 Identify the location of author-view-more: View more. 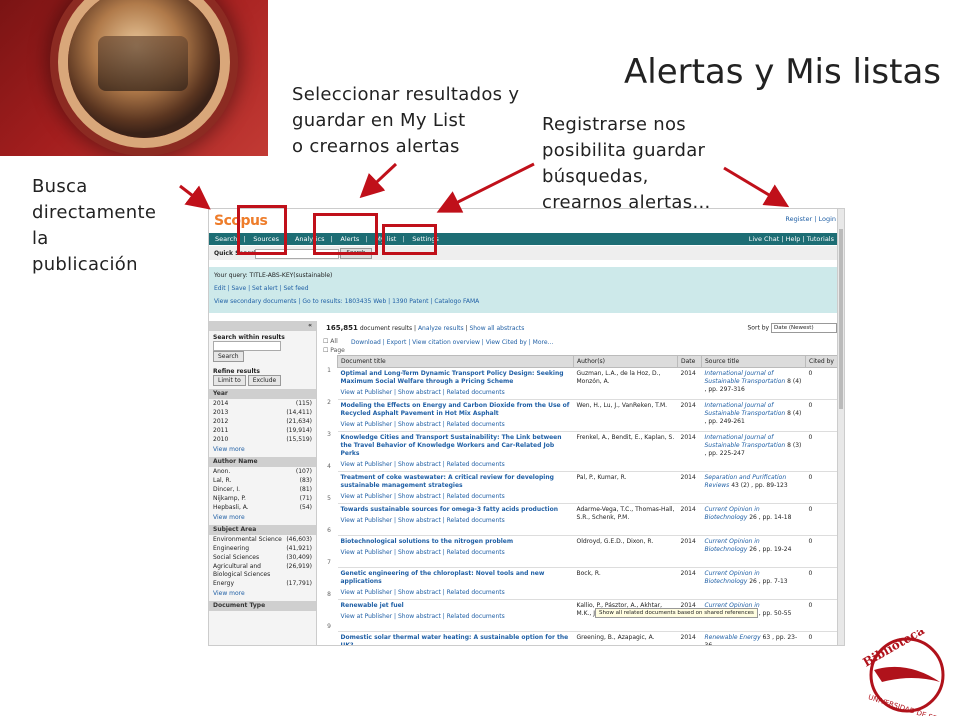
(262, 518).